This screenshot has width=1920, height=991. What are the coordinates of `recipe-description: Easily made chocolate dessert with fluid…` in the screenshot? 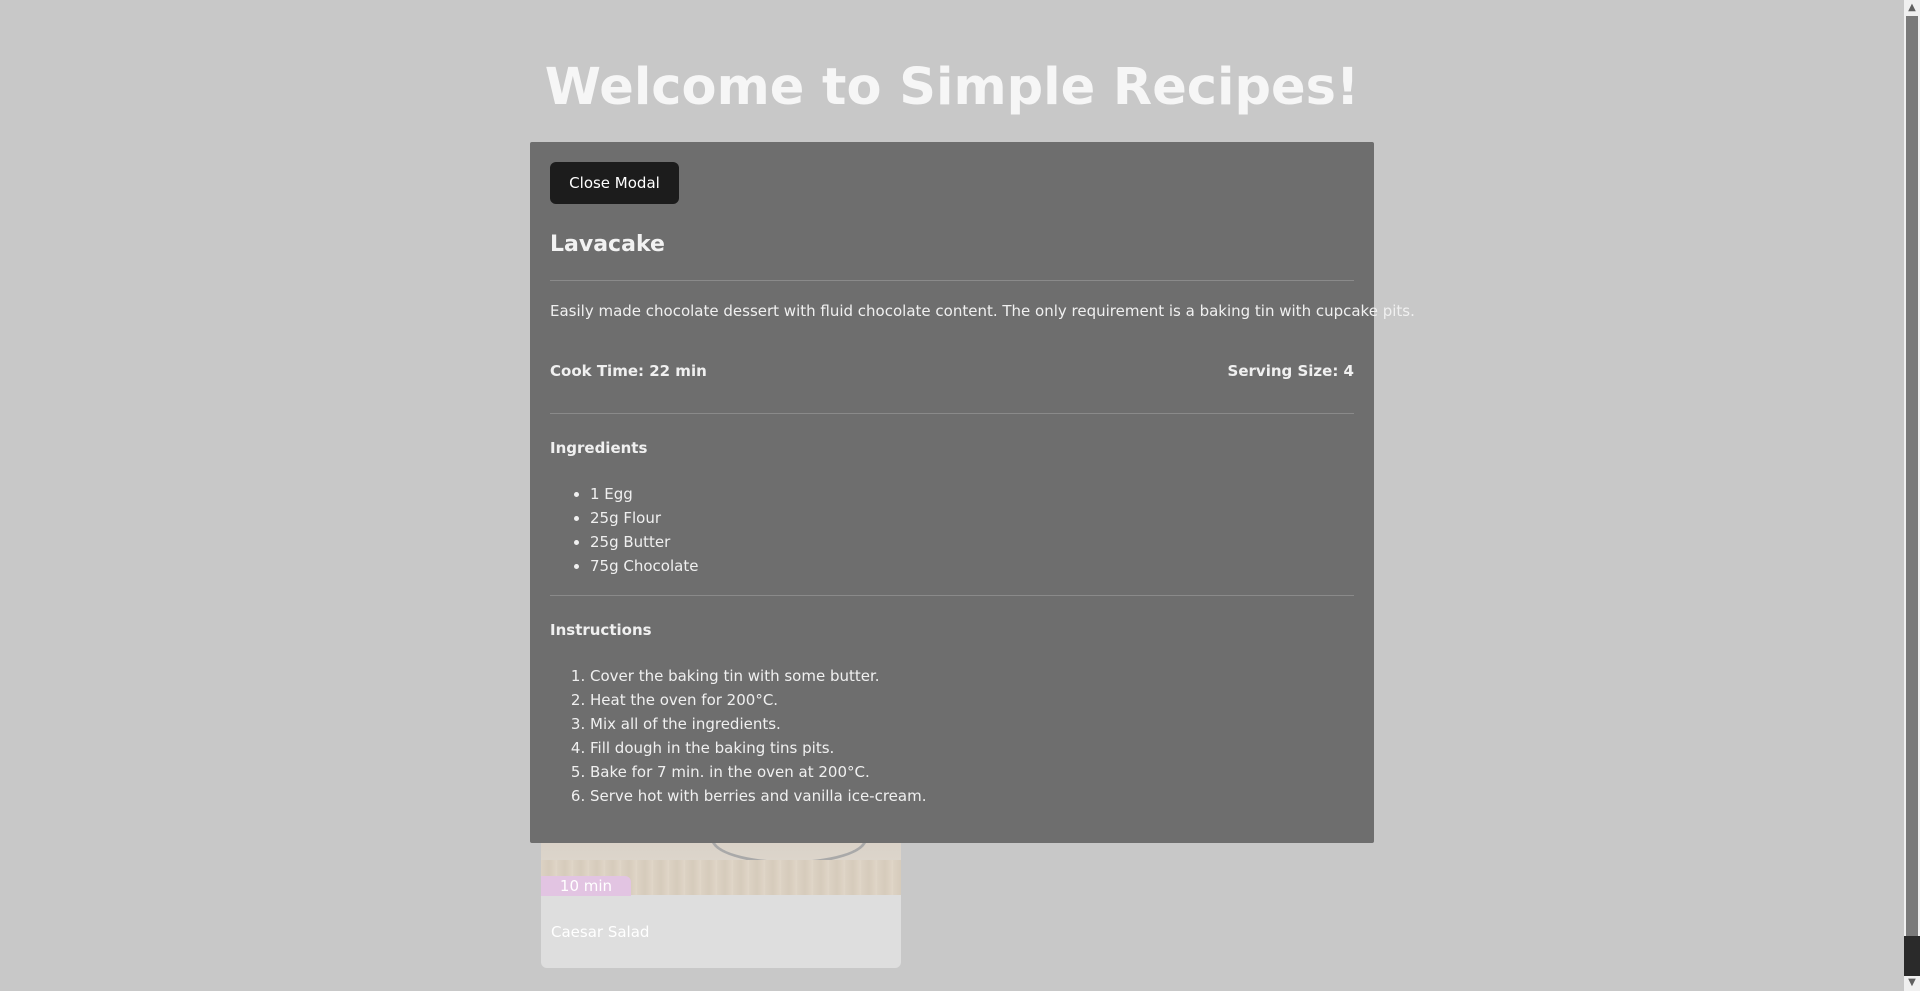 It's located at (982, 311).